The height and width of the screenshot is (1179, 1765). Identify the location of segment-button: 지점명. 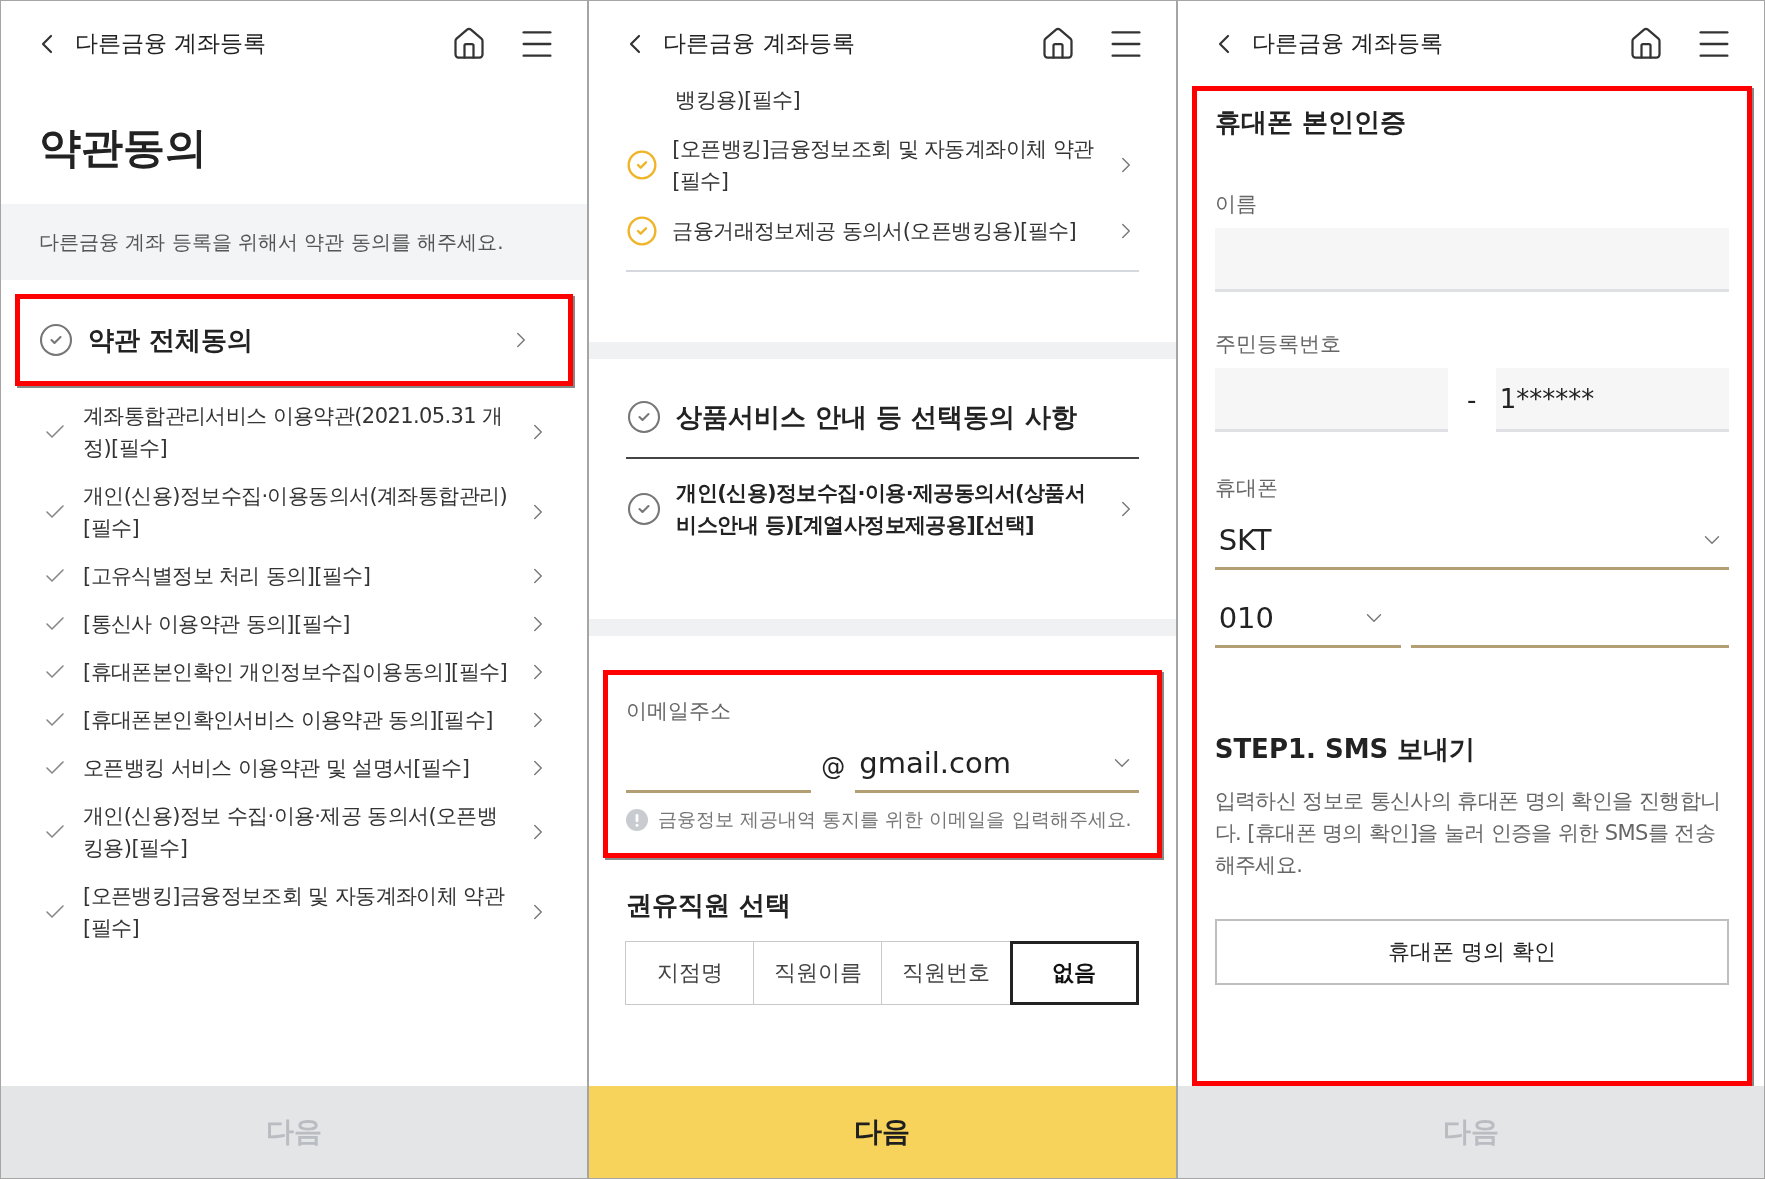
(690, 973).